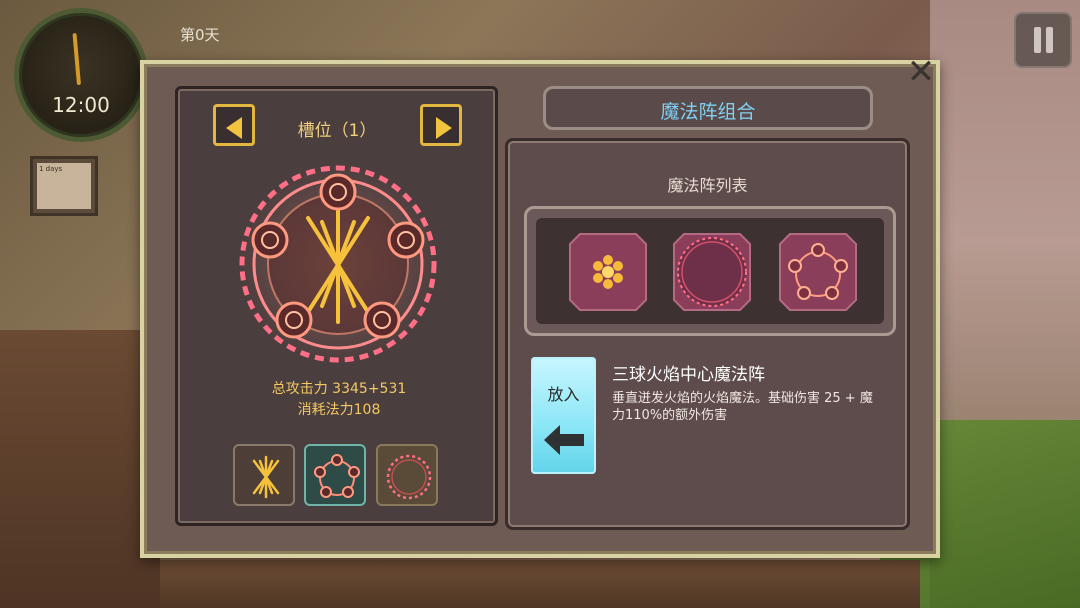 The height and width of the screenshot is (608, 1080). I want to click on list-title: 魔法阵列表, so click(707, 185).